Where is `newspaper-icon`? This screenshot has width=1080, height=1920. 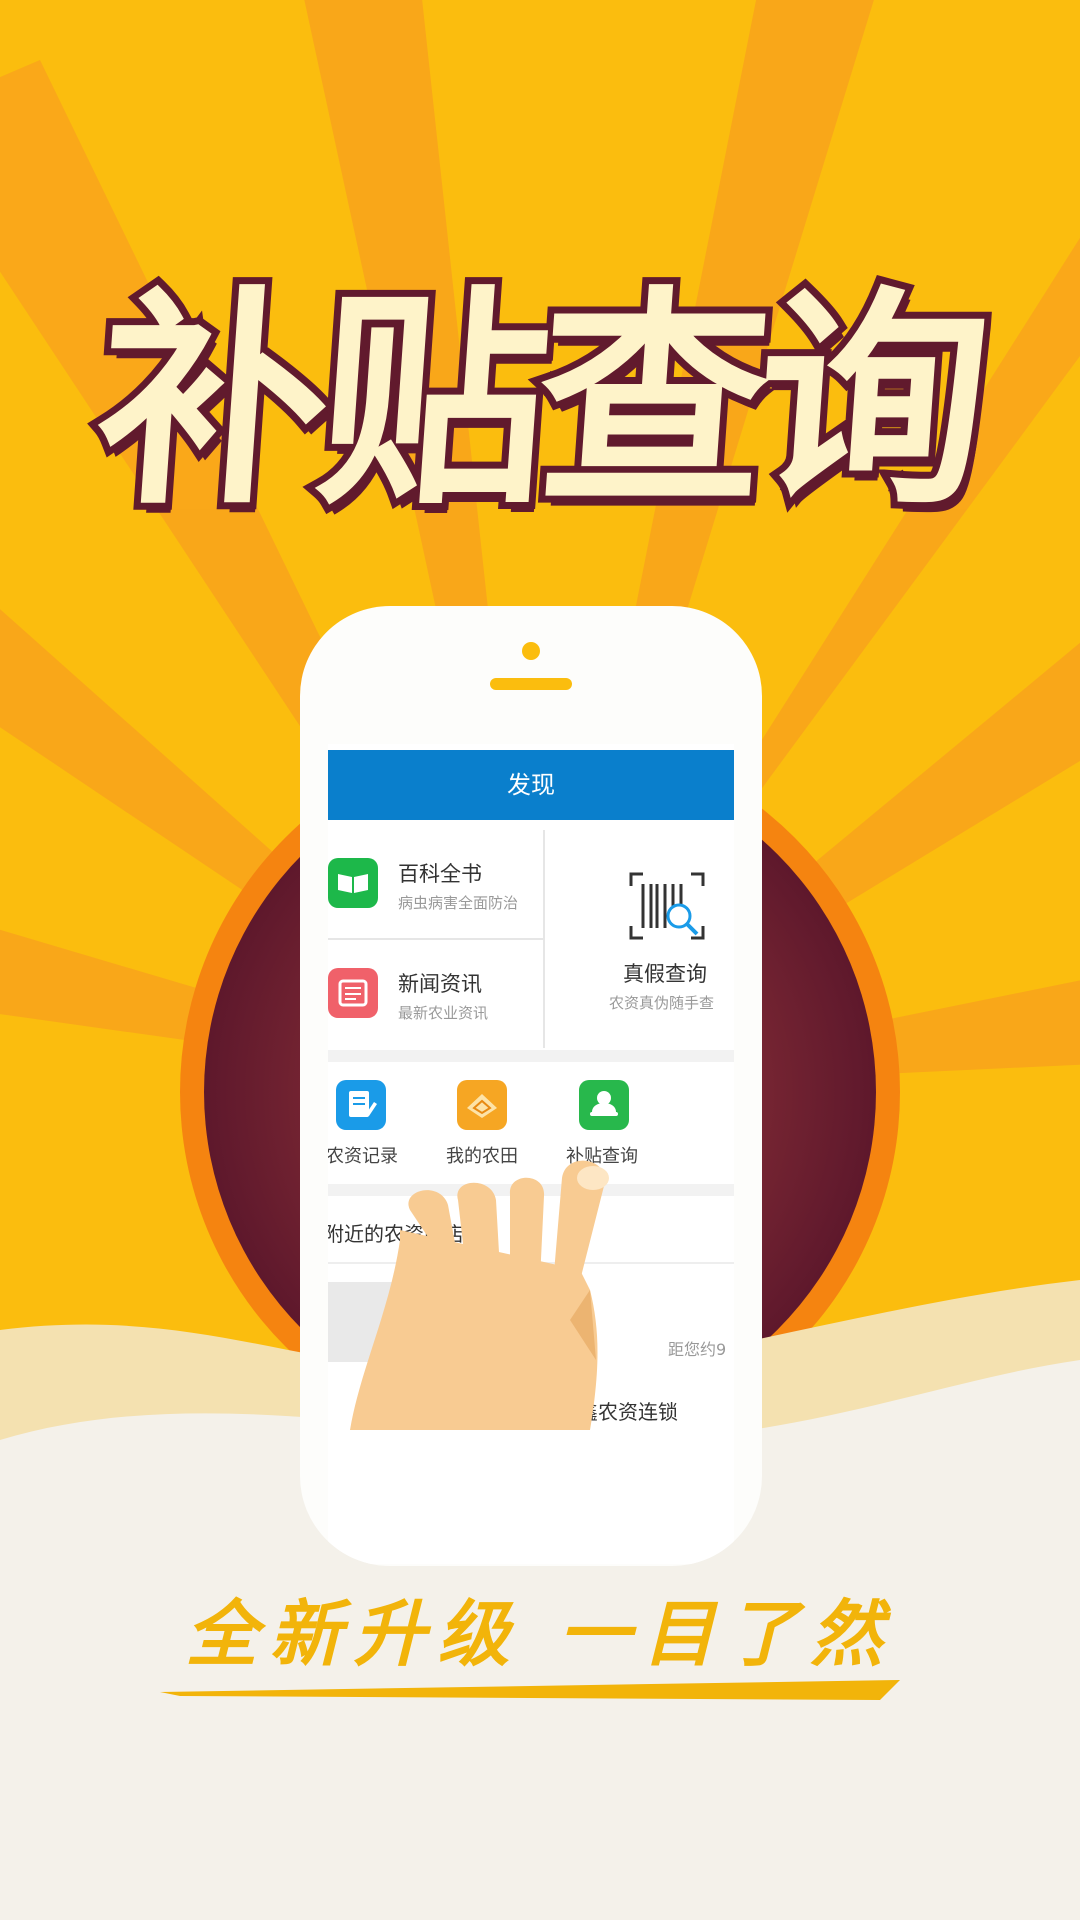
newspaper-icon is located at coordinates (353, 993).